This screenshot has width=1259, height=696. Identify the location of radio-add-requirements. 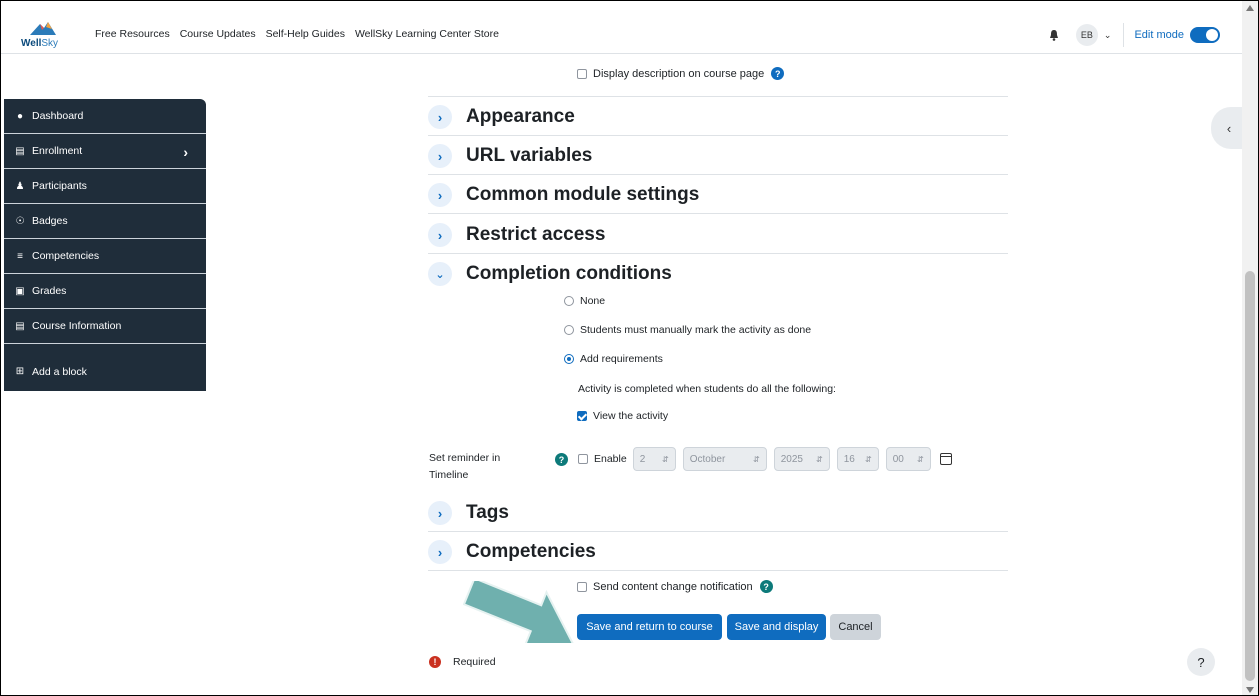
(569, 359).